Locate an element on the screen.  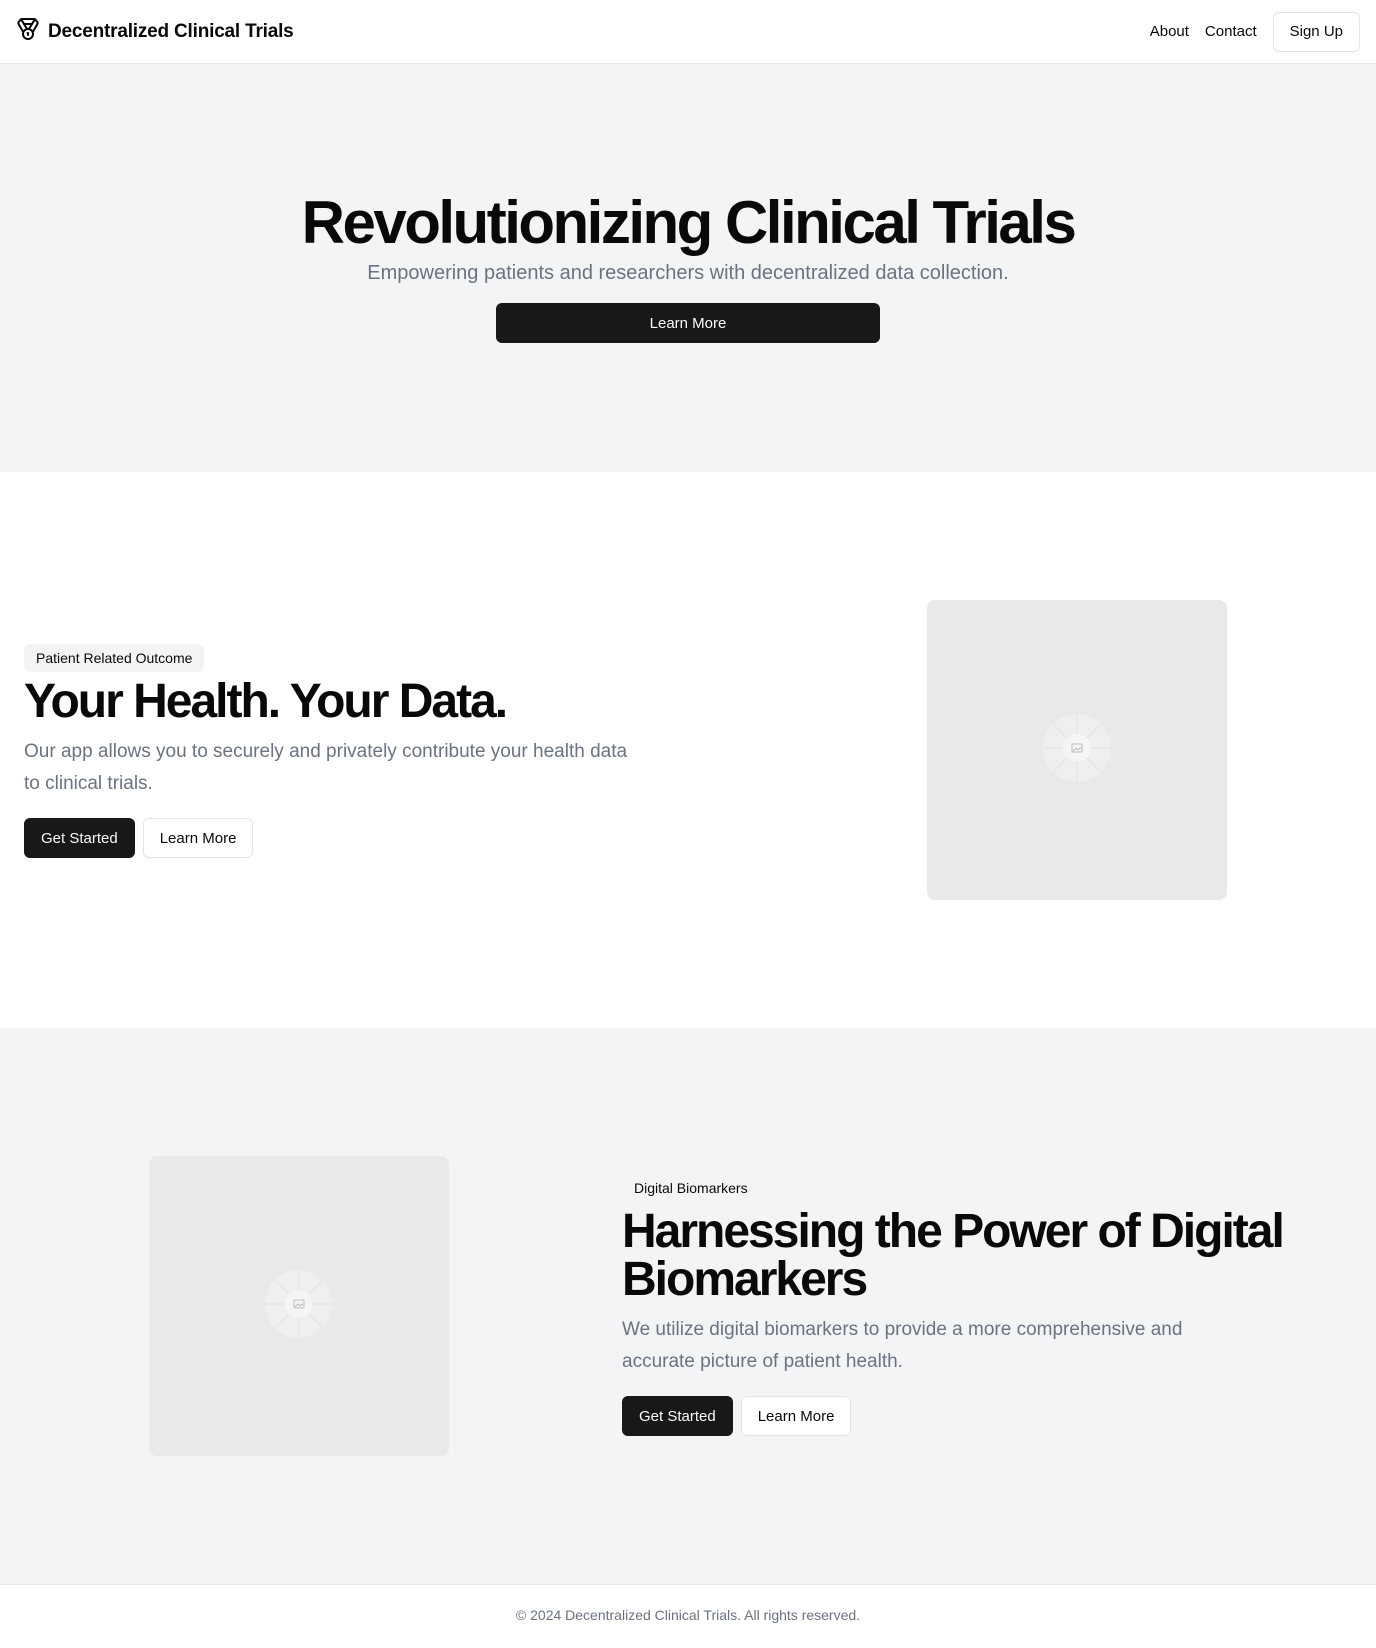
medal-icon is located at coordinates (28, 31).